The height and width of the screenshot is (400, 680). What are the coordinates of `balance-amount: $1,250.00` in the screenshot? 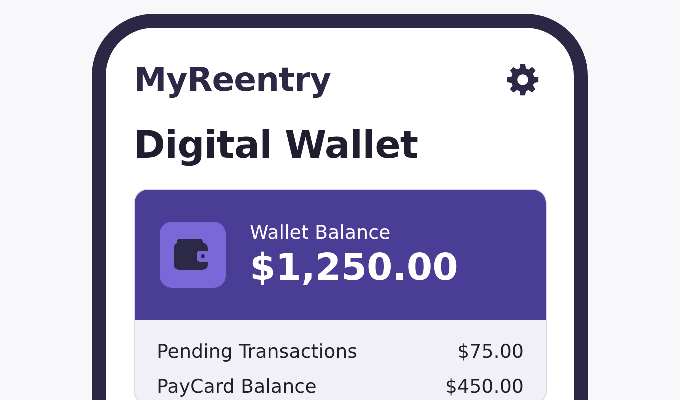 It's located at (354, 267).